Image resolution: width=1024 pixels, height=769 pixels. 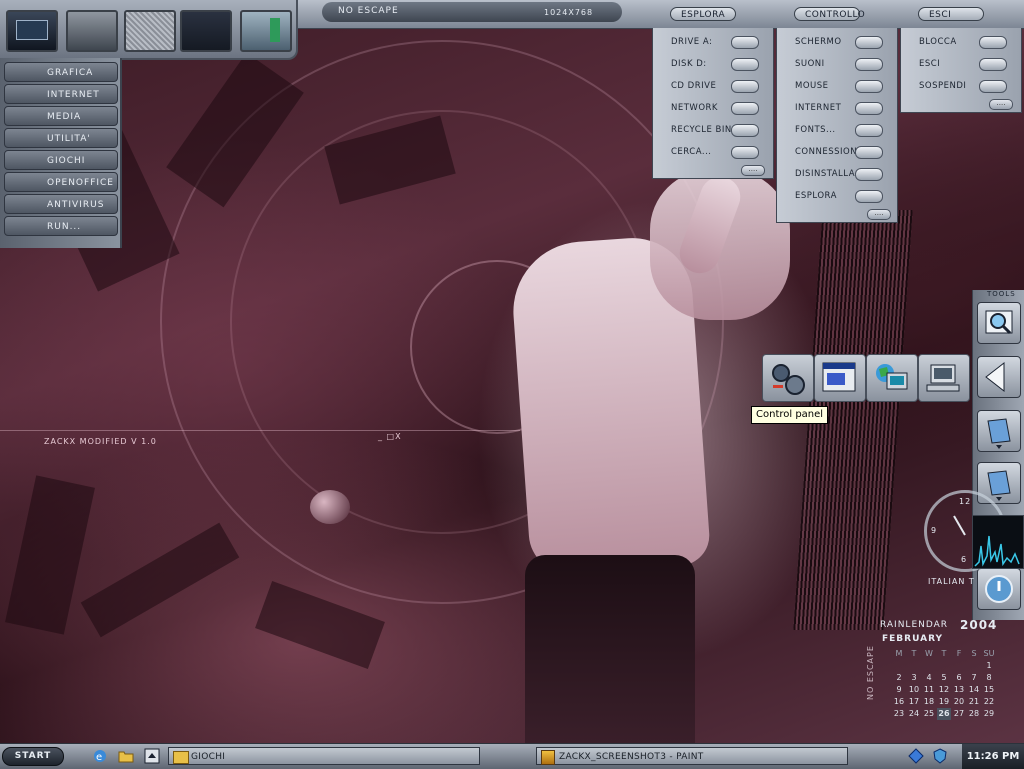 What do you see at coordinates (989, 678) in the screenshot?
I see `calendar-day: 8` at bounding box center [989, 678].